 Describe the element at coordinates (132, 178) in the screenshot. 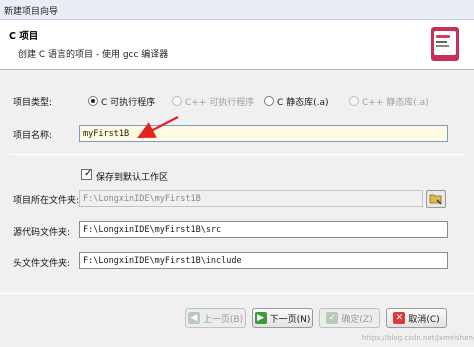

I see `save-default-label: 保存到默认工作区` at that location.